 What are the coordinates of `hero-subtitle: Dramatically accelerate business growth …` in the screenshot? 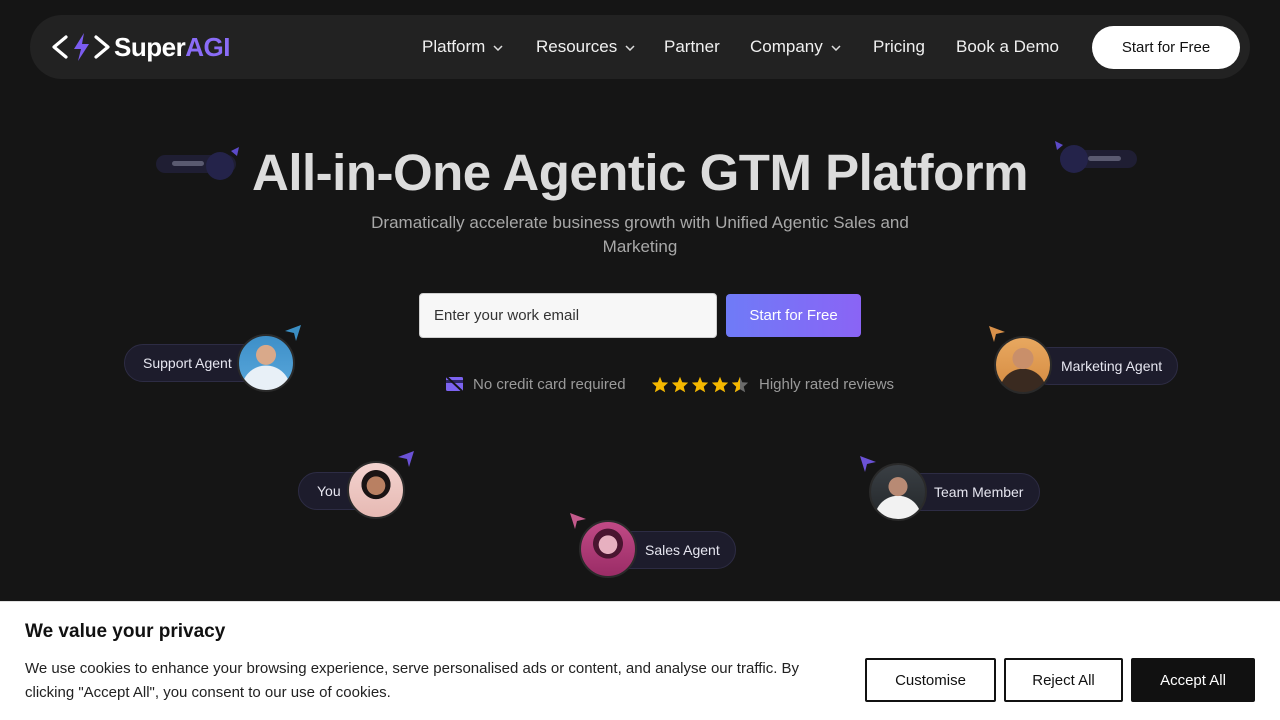 It's located at (640, 234).